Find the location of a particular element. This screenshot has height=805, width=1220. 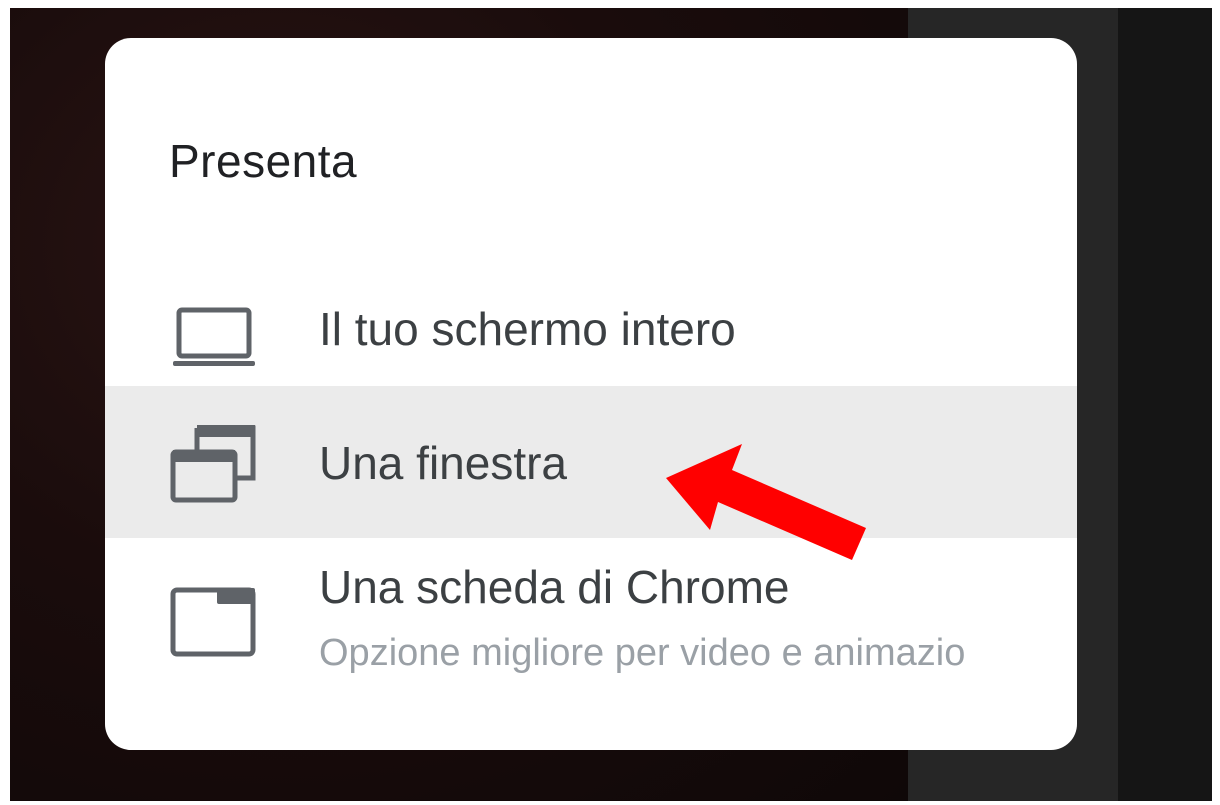

tab-icon is located at coordinates (214, 624).